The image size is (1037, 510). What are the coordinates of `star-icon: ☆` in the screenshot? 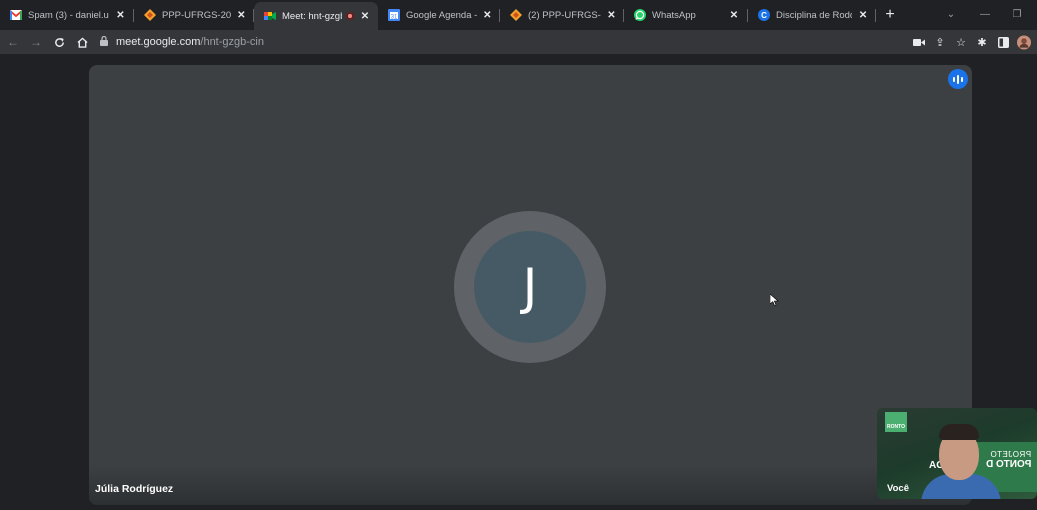 It's located at (961, 42).